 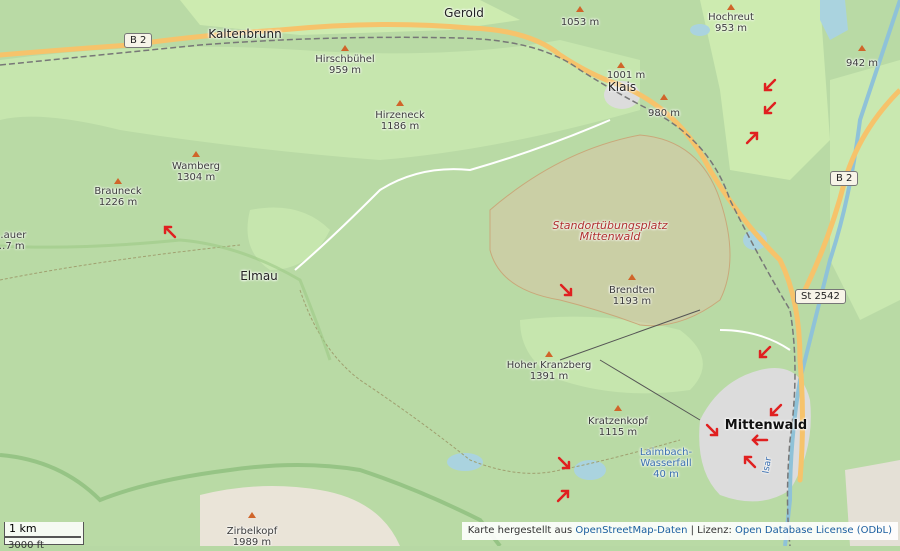 What do you see at coordinates (43, 530) in the screenshot?
I see `scale-metric: 1 km` at bounding box center [43, 530].